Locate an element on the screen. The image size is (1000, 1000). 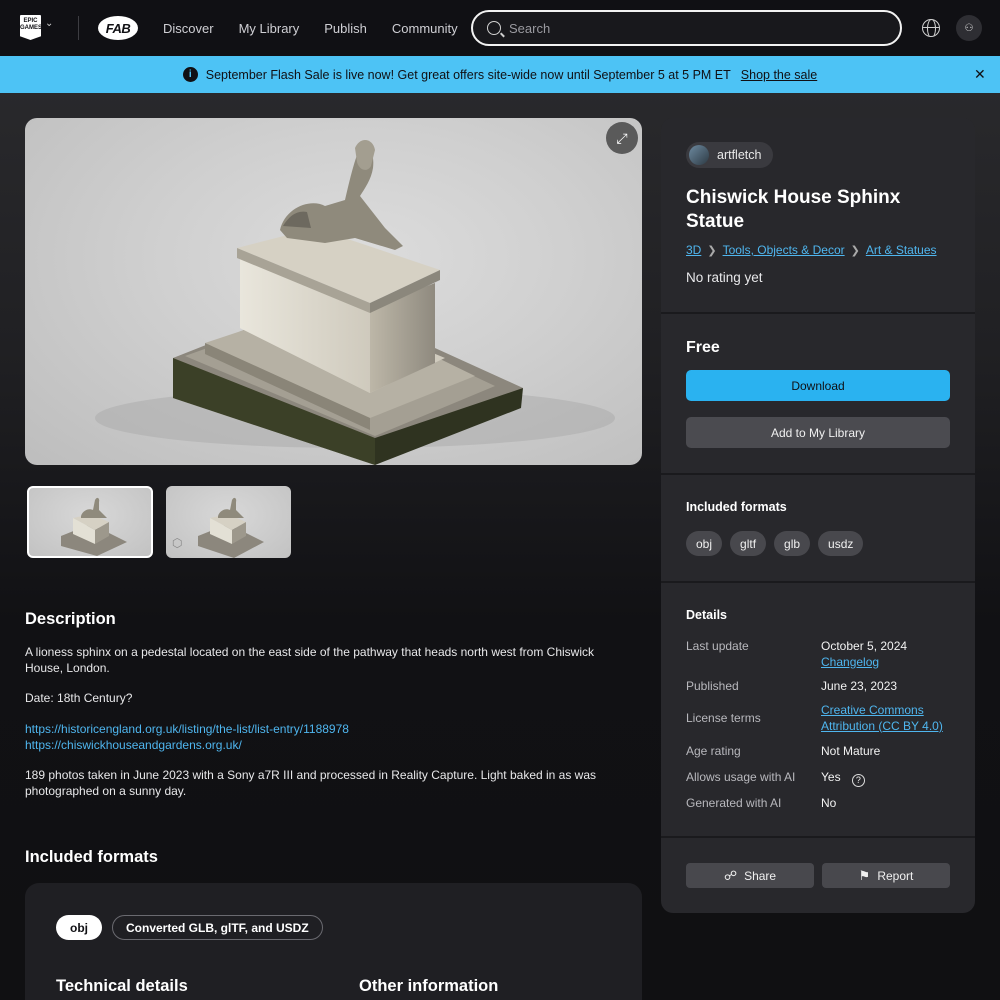
share-button: ☍ Share is located at coordinates (750, 875).